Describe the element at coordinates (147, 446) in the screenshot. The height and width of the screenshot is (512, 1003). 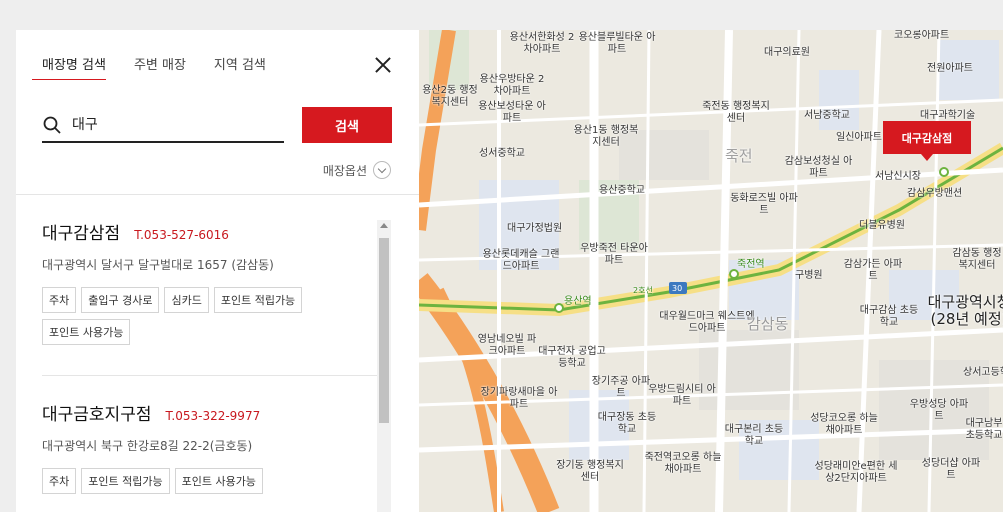
I see `store-address: 대구광역시 북구 한강로8길 22-2(금호동)` at that location.